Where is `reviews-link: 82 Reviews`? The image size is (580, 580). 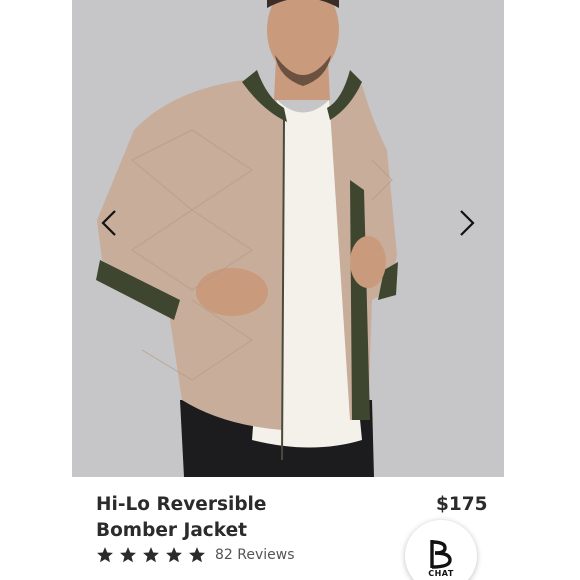 reviews-link: 82 Reviews is located at coordinates (255, 555).